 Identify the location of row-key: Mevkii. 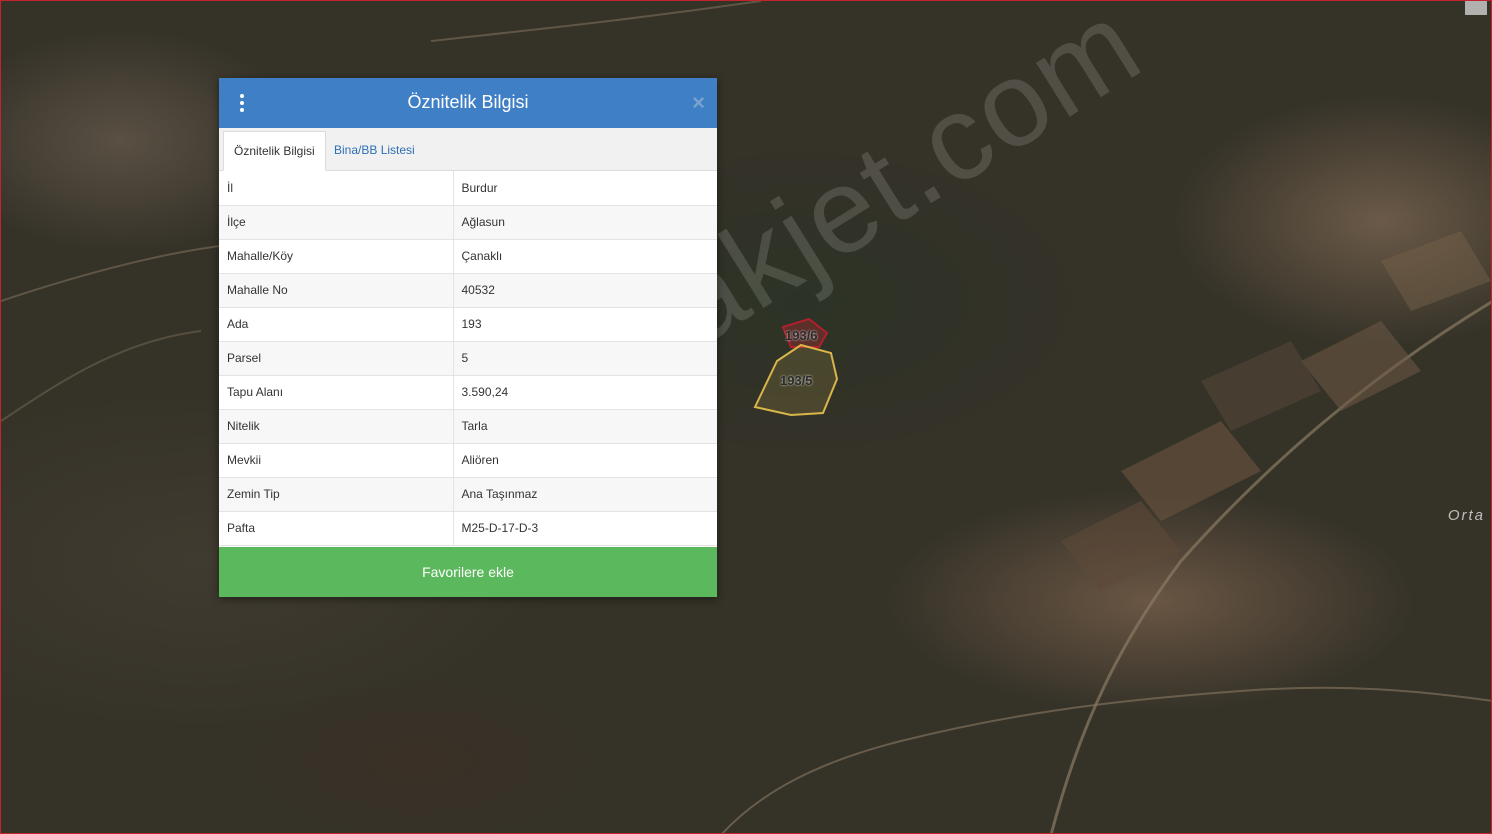
(336, 460).